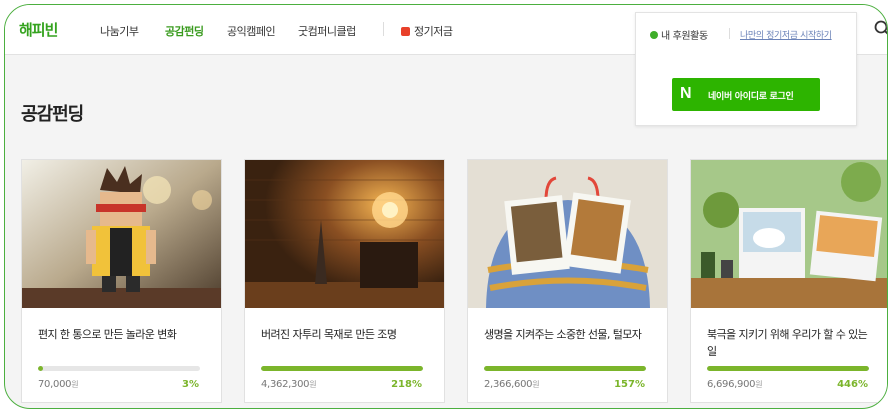 Image resolution: width=891 pixels, height=412 pixels. I want to click on funding-amount: 70,000원, so click(58, 384).